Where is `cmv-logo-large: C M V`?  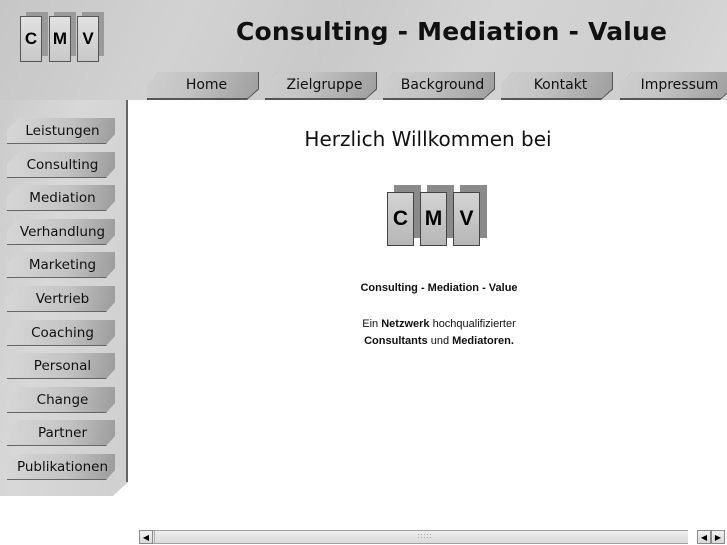 cmv-logo-large: C M V is located at coordinates (438, 217).